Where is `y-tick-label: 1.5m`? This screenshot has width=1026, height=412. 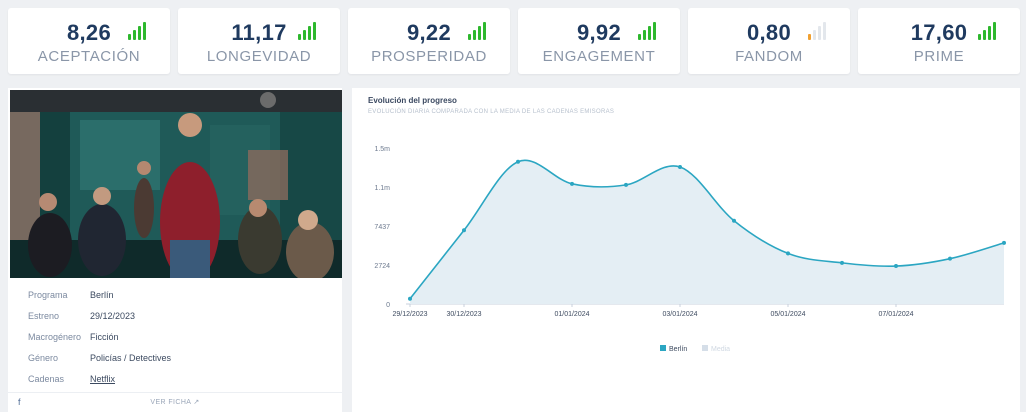
y-tick-label: 1.5m is located at coordinates (382, 149).